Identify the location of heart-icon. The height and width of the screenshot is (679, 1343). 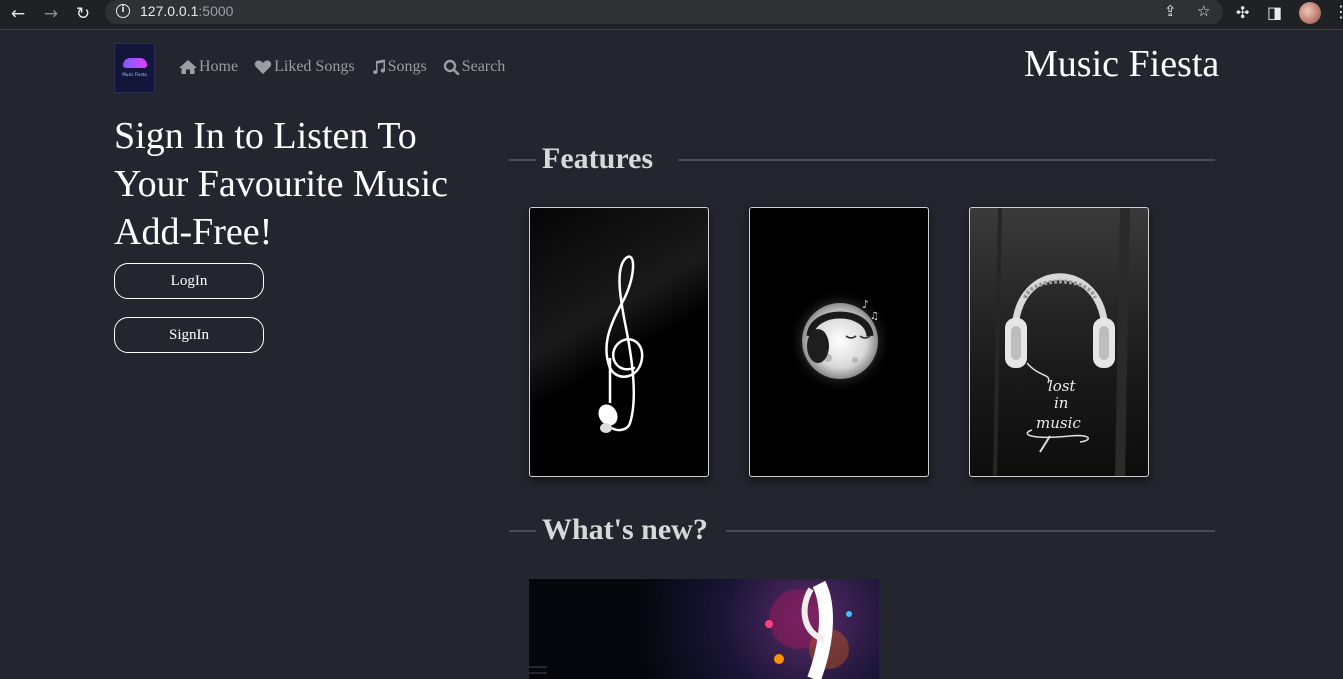
(263, 67).